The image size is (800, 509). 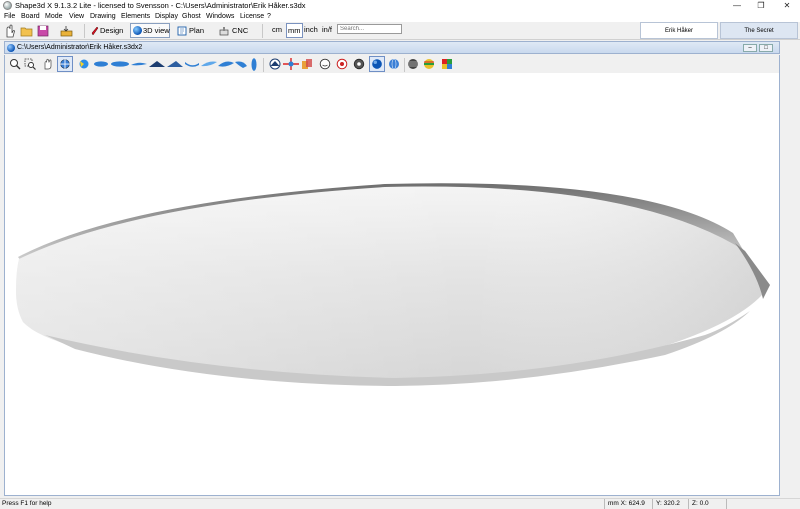 What do you see at coordinates (15, 64) in the screenshot?
I see `zoom-icon` at bounding box center [15, 64].